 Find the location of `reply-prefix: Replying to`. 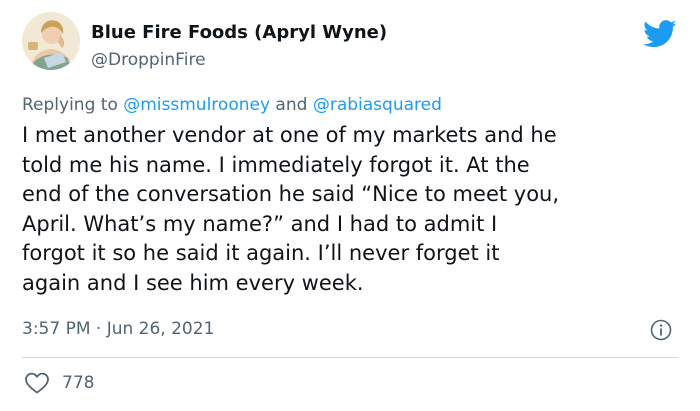

reply-prefix: Replying to is located at coordinates (73, 105).